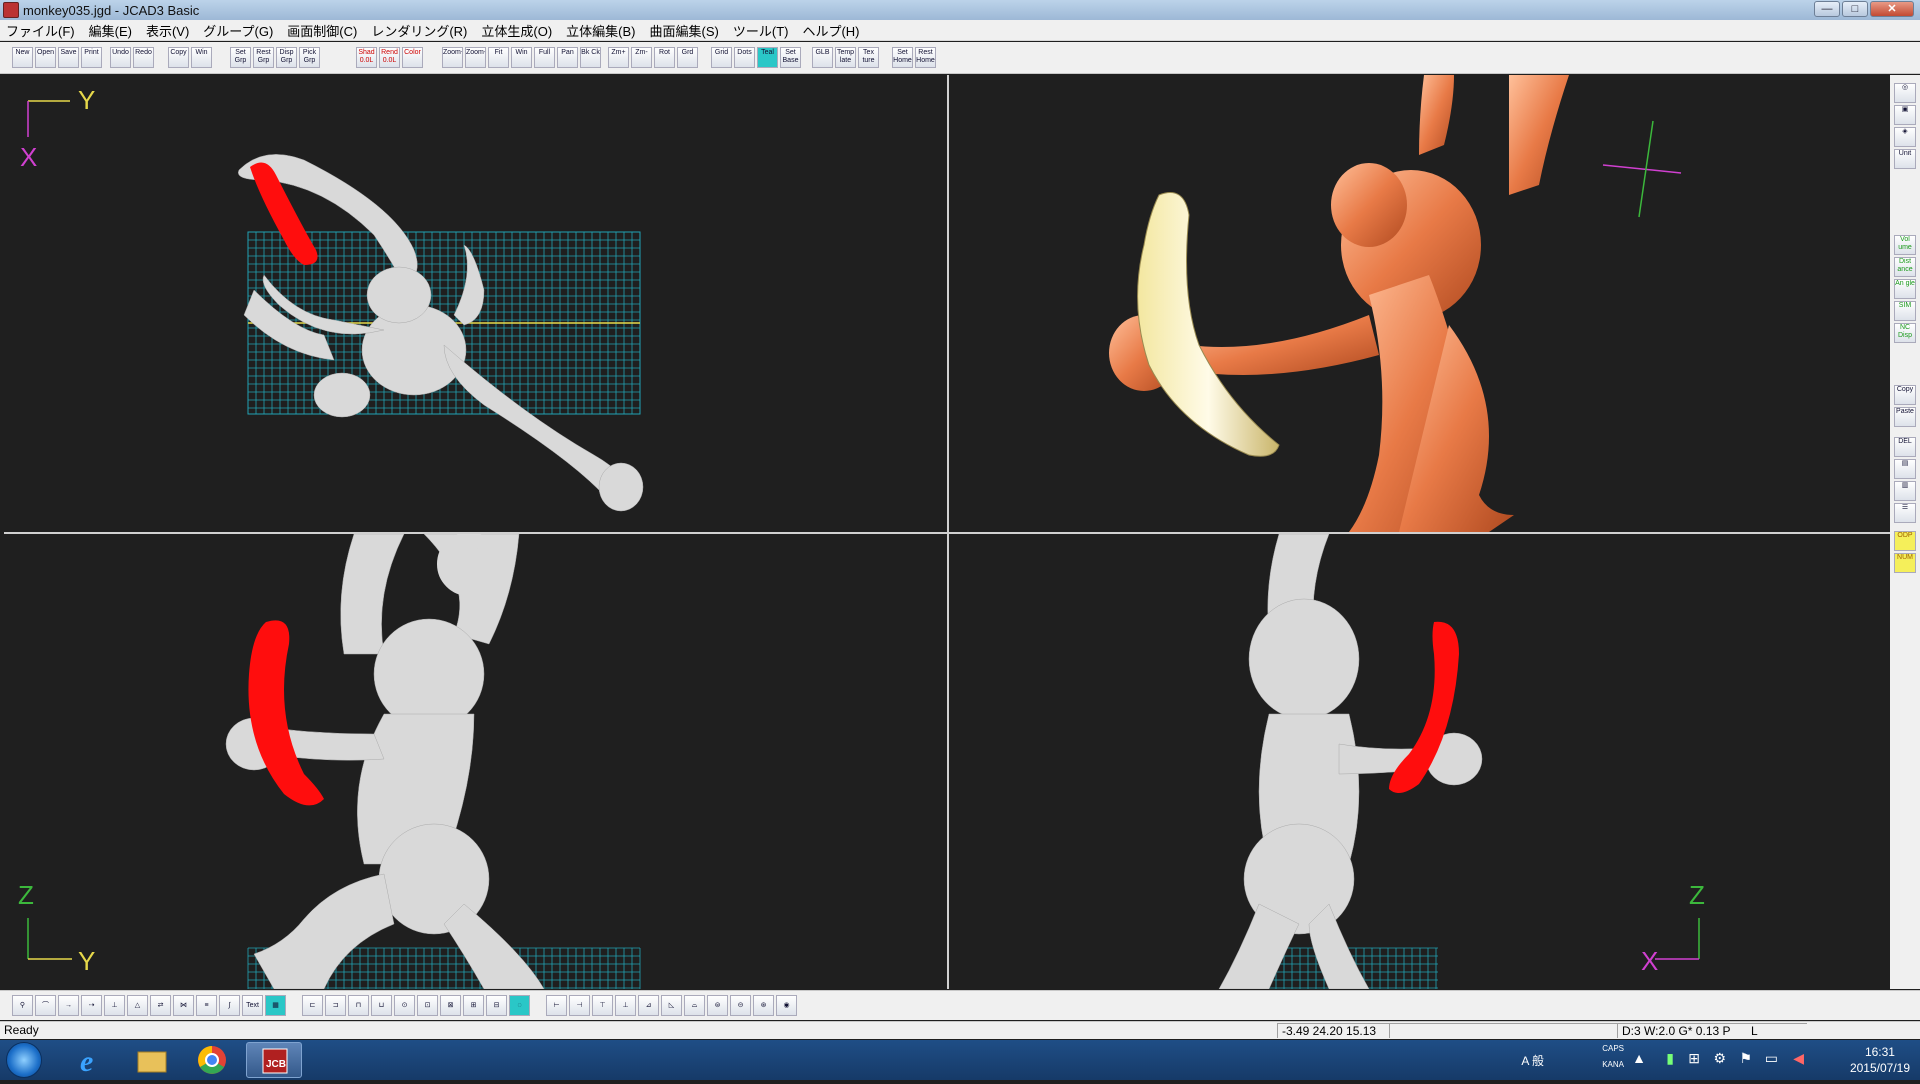 The image size is (1920, 1084). What do you see at coordinates (721, 57) in the screenshot?
I see `toolbar-button-26: Grid` at bounding box center [721, 57].